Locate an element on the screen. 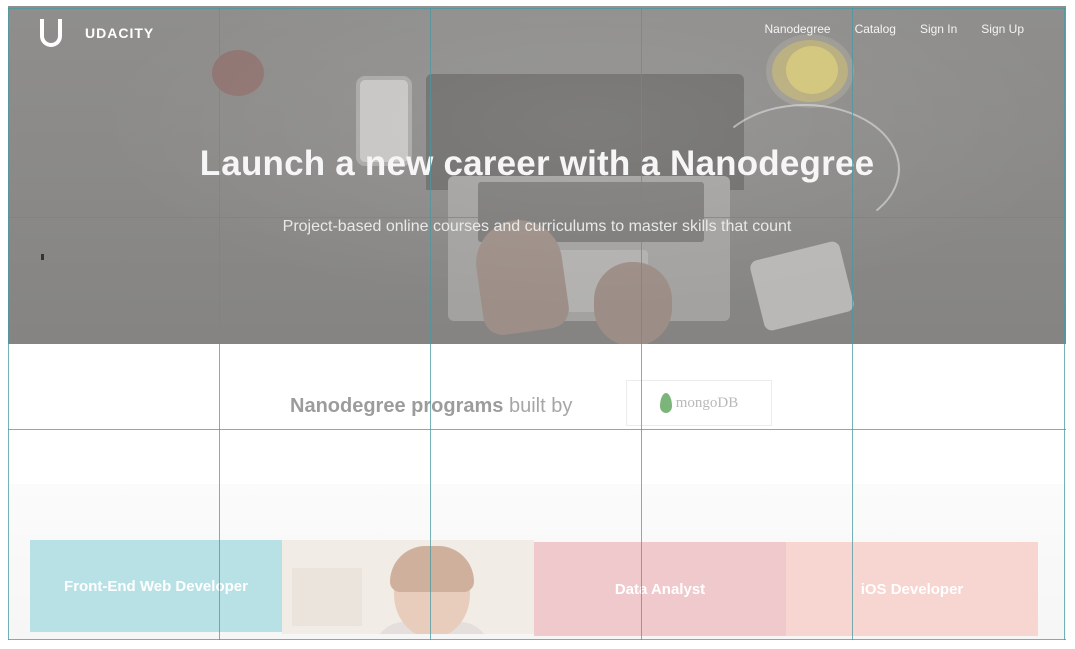  card-ios-developer: iOS Developer is located at coordinates (912, 589).